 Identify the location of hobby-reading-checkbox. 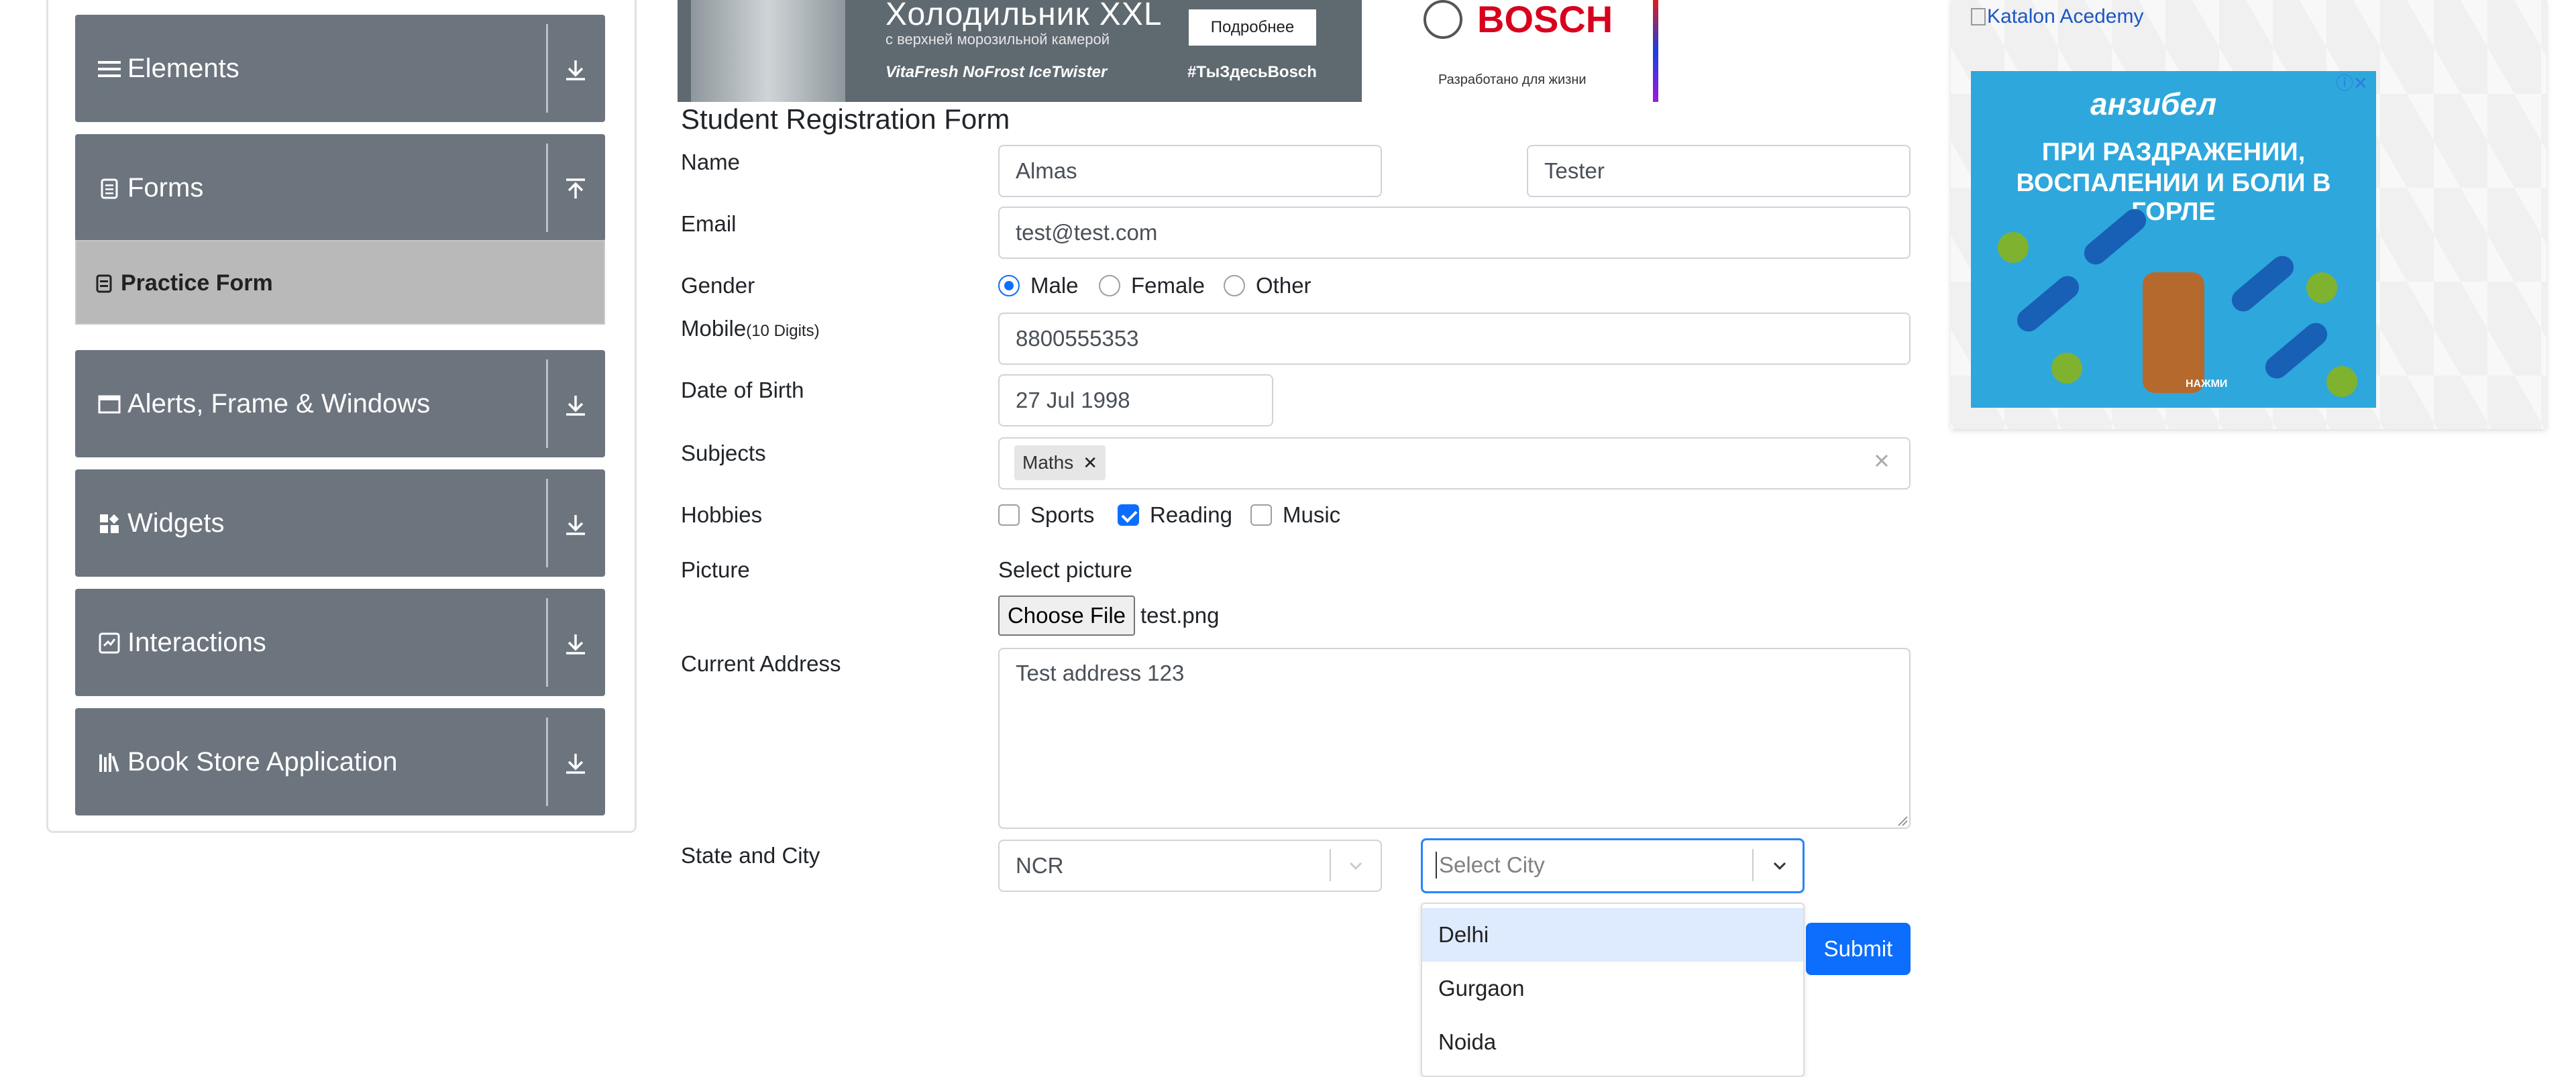
(1128, 515).